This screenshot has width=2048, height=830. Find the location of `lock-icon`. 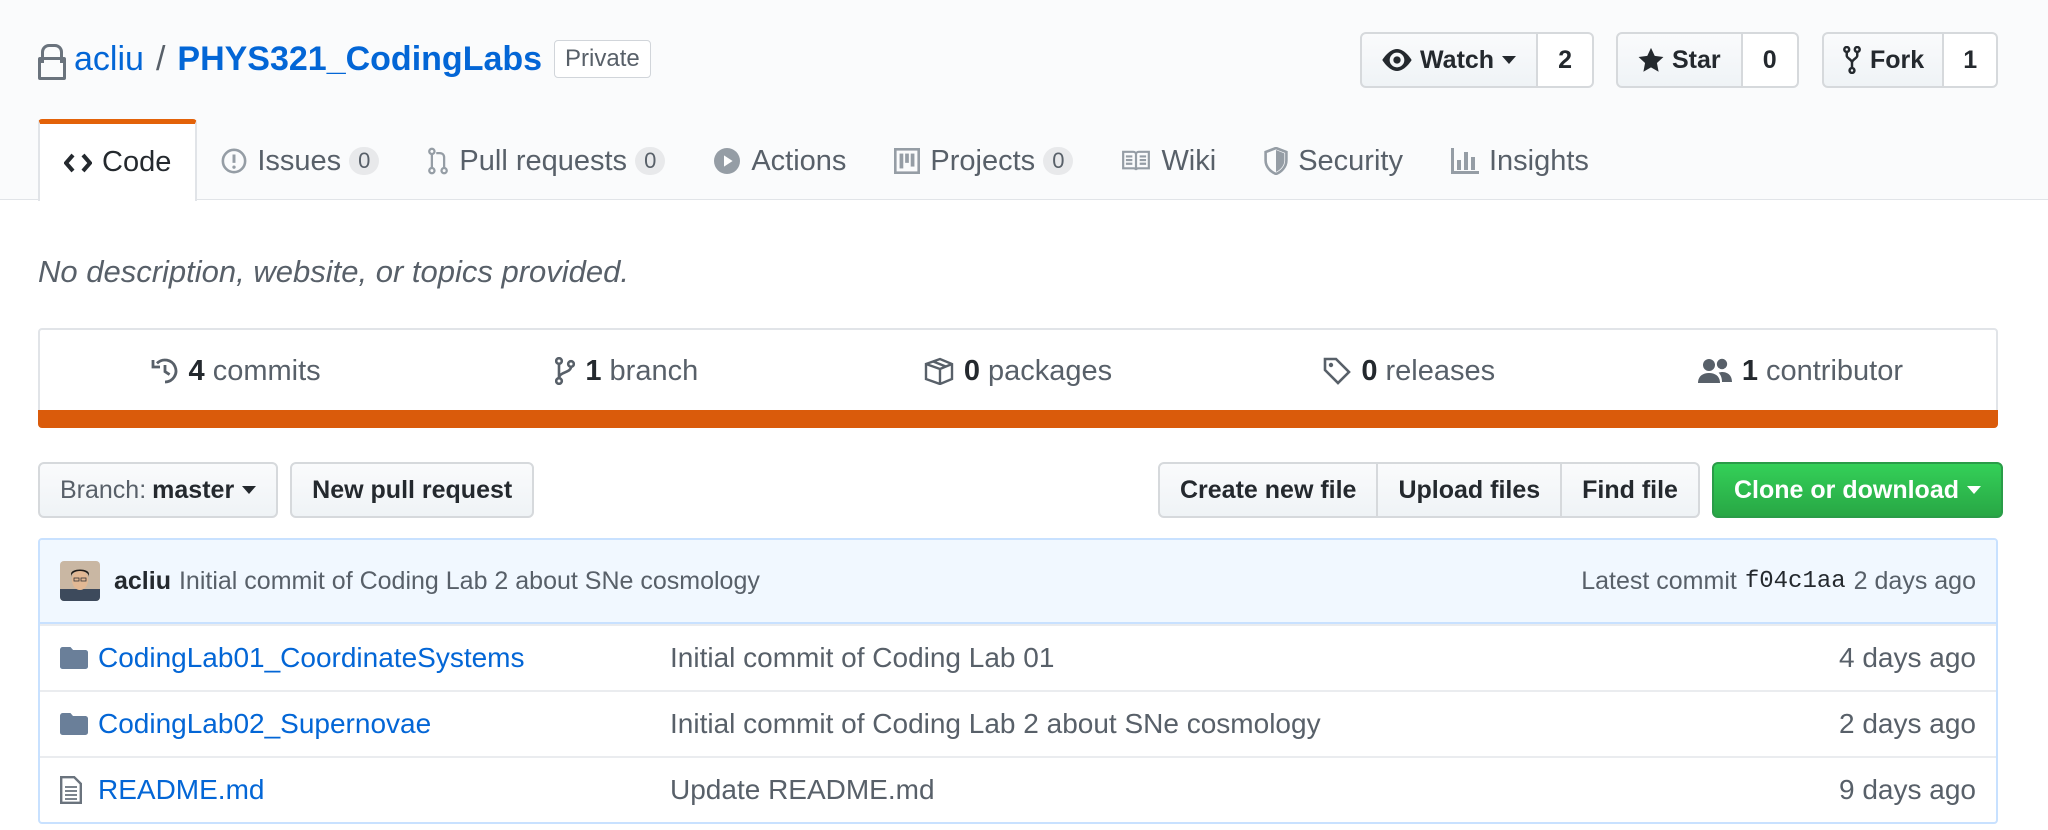

lock-icon is located at coordinates (52, 62).